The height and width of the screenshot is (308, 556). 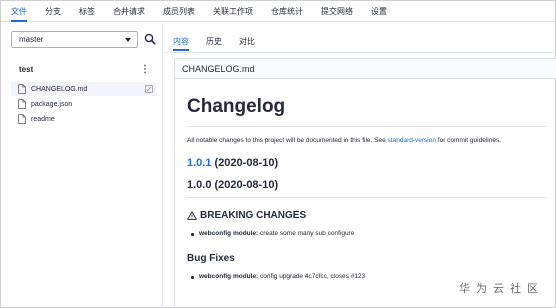 I want to click on list-item-text: create some many sub configure, so click(x=306, y=233).